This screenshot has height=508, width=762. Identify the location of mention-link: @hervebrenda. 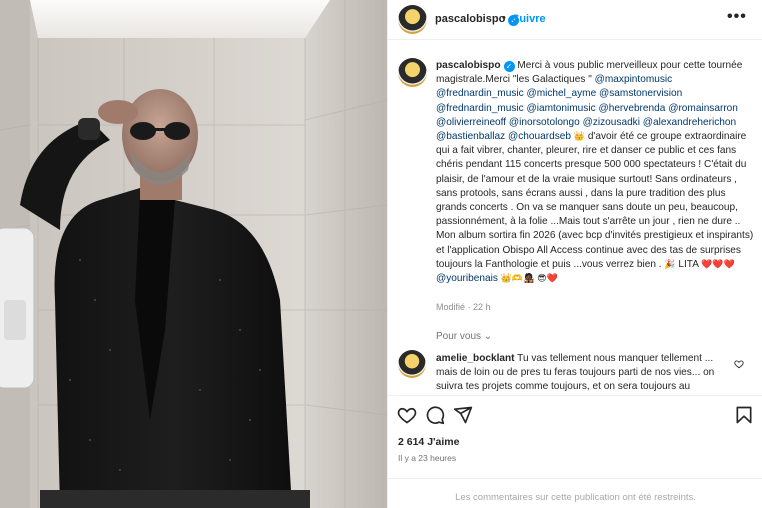
(631, 108).